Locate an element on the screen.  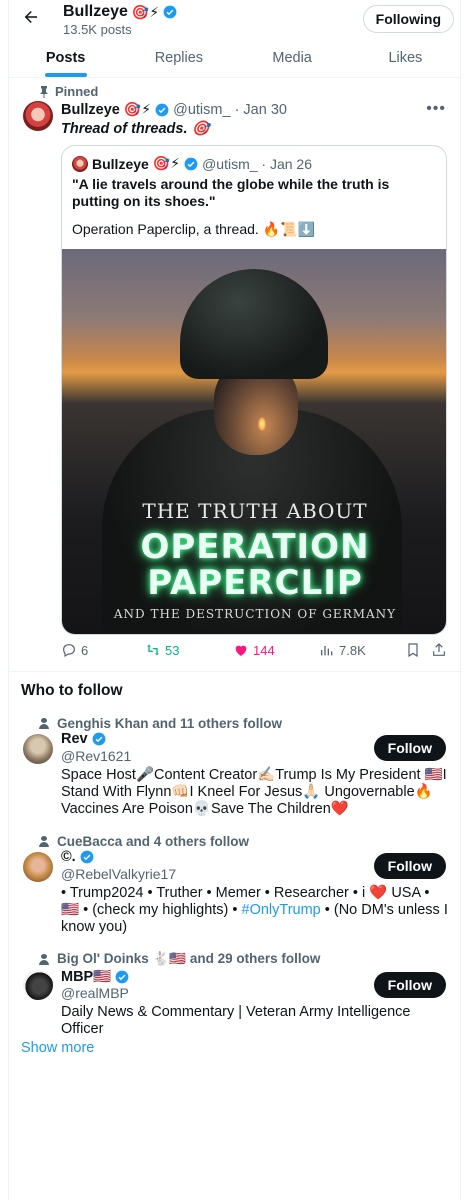
profile-name: Bullzeye 🎯⚡ is located at coordinates (120, 12).